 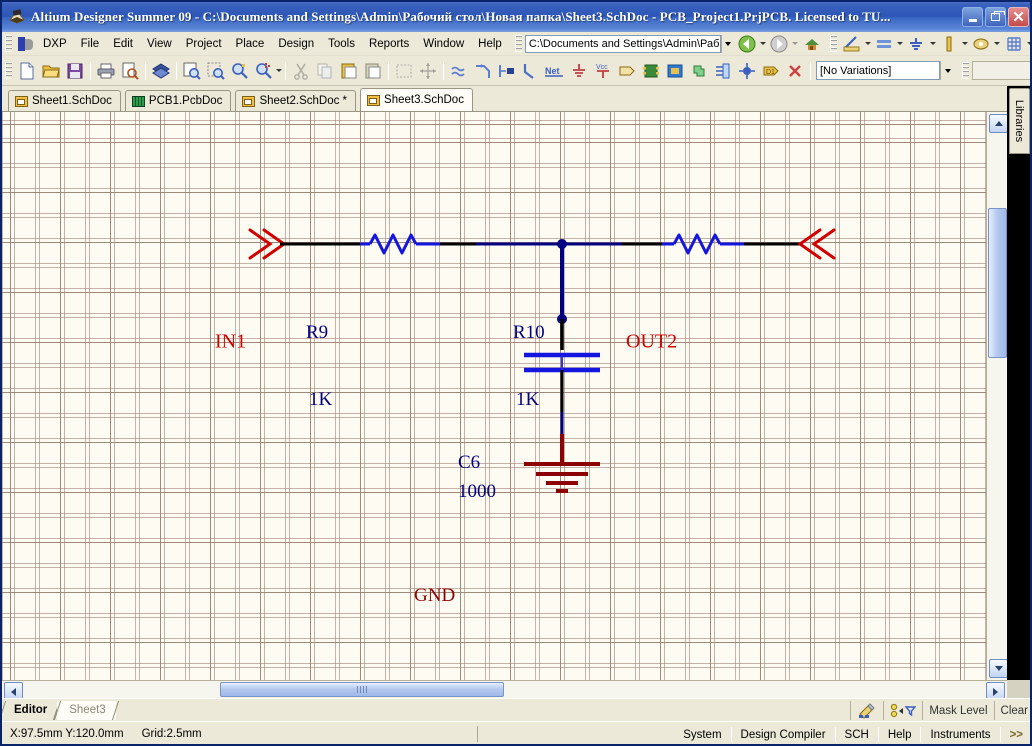 I want to click on place-netlabel-icon: Net, so click(x=555, y=71).